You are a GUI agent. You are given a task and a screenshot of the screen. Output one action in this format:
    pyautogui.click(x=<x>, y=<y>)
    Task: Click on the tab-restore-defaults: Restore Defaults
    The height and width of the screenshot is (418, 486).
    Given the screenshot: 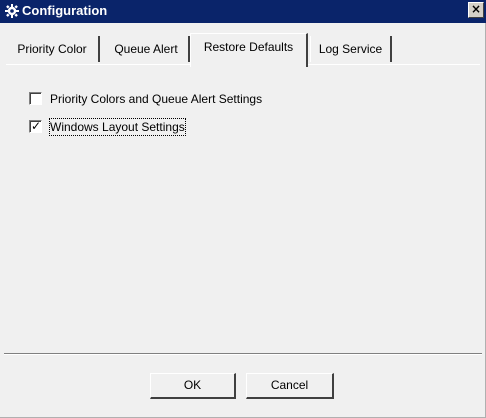 What is the action you would take?
    pyautogui.click(x=249, y=50)
    